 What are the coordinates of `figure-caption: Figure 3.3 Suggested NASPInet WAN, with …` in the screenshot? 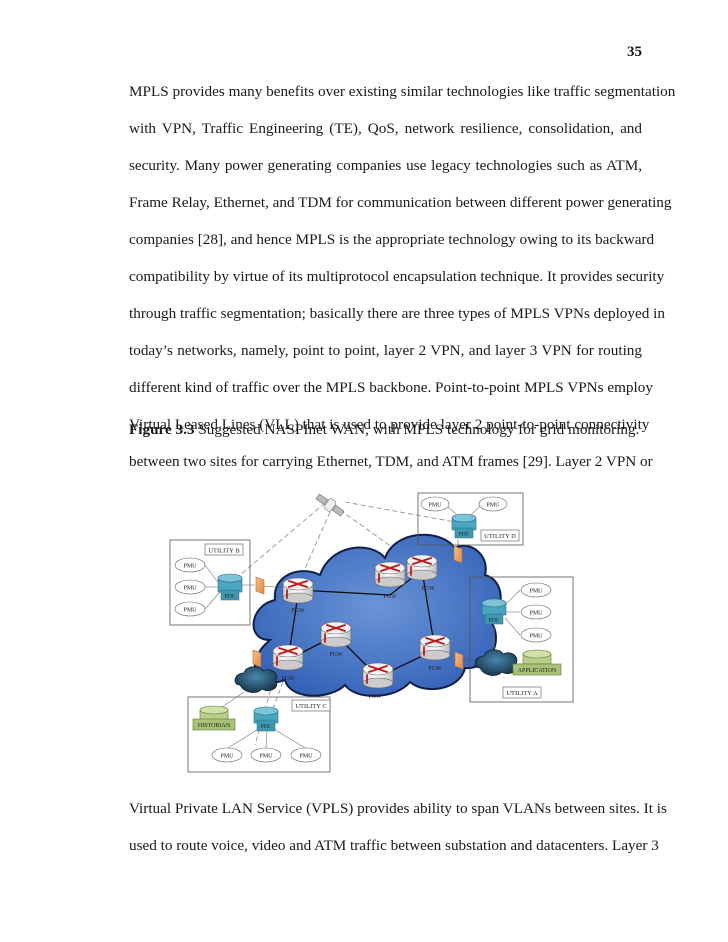 It's located at (384, 430).